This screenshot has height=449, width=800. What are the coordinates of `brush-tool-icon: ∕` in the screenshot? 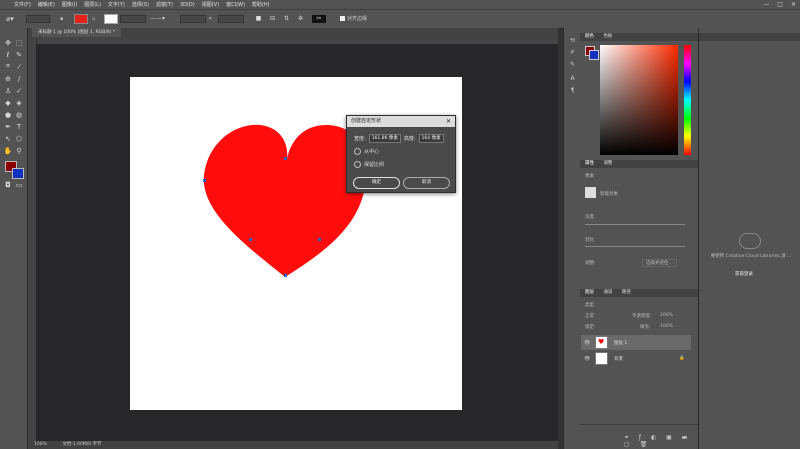 It's located at (19, 78).